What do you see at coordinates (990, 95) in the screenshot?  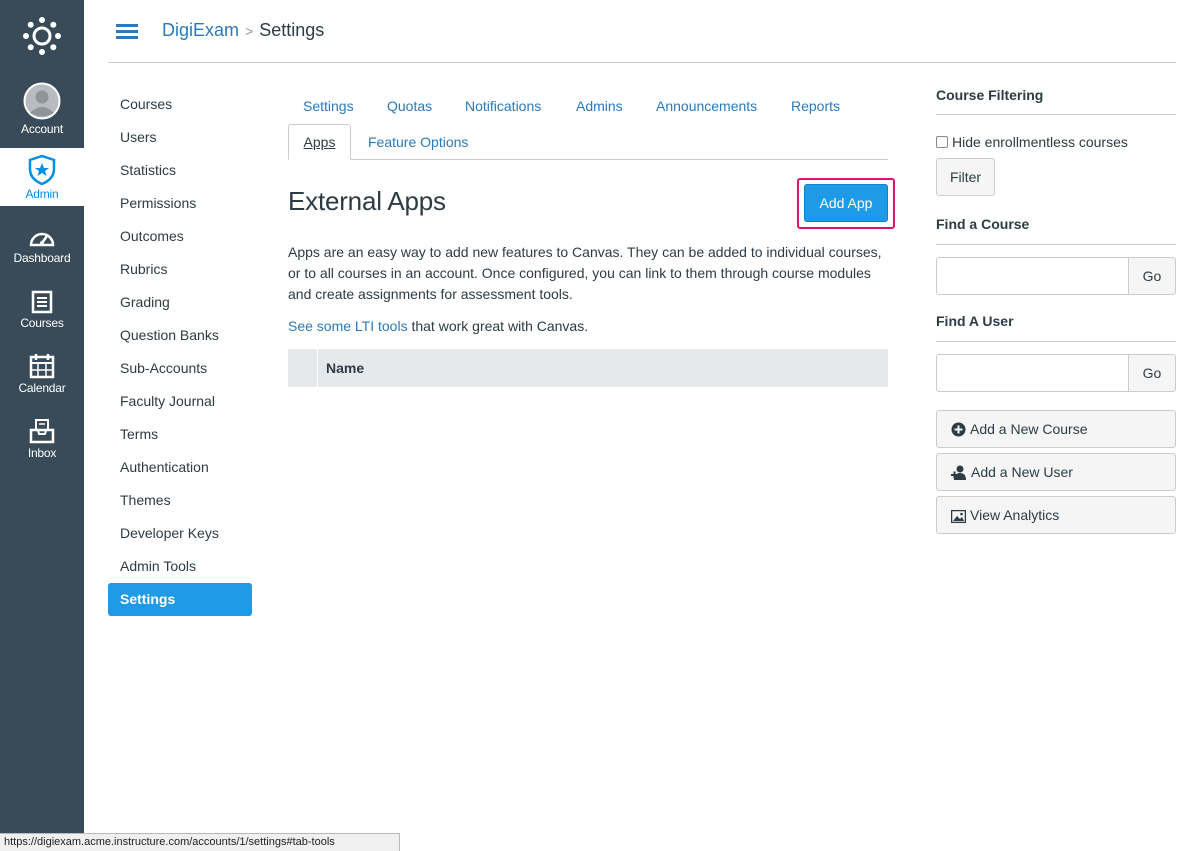 I see `course-filtering-heading: Course Filtering` at bounding box center [990, 95].